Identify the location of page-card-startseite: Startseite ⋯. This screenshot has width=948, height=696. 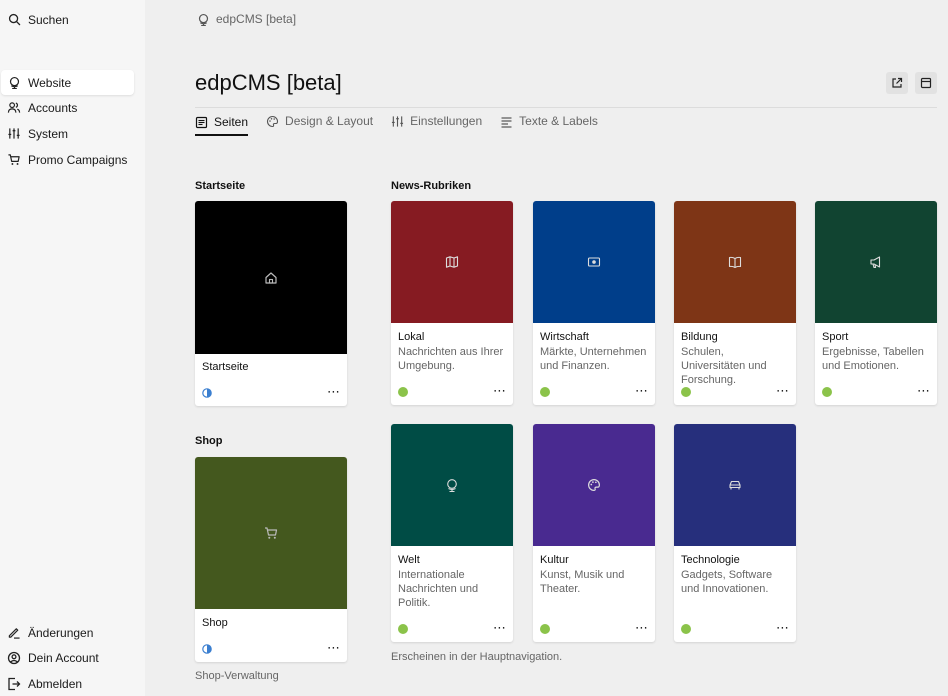
(271, 303).